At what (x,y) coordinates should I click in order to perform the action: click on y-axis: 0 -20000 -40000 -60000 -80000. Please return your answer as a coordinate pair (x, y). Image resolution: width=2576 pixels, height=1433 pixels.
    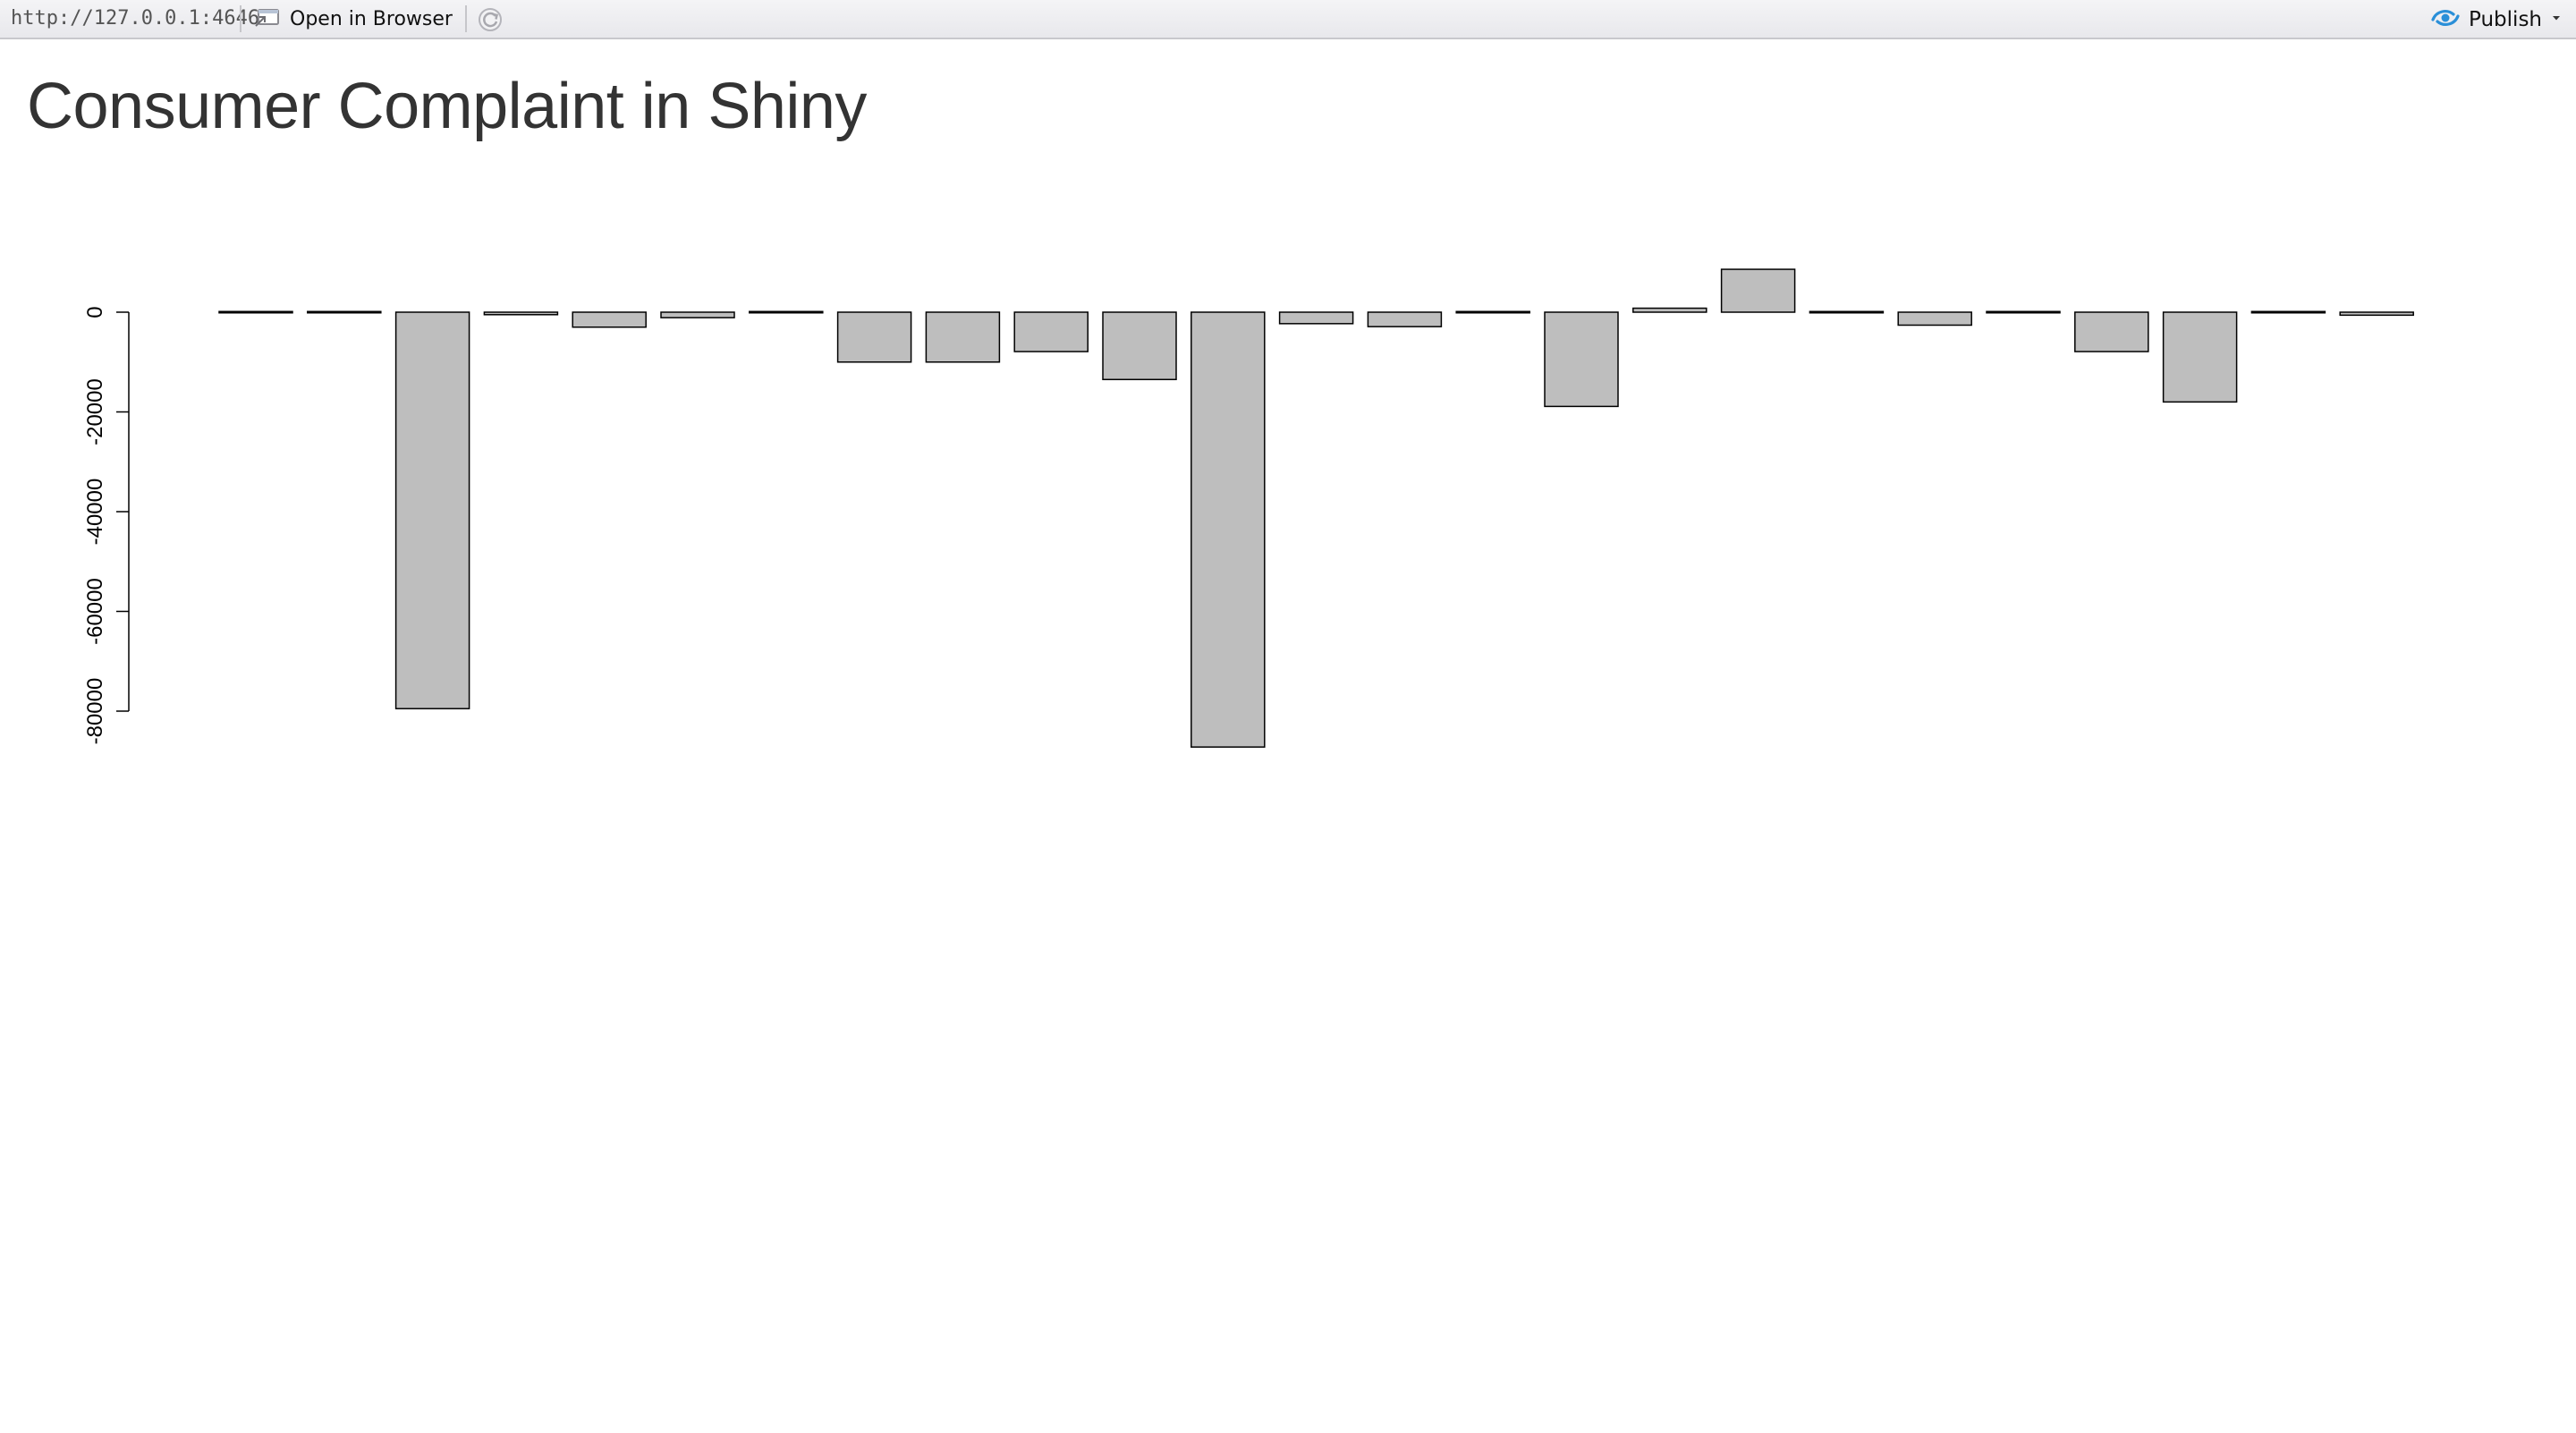
    Looking at the image, I should click on (106, 525).